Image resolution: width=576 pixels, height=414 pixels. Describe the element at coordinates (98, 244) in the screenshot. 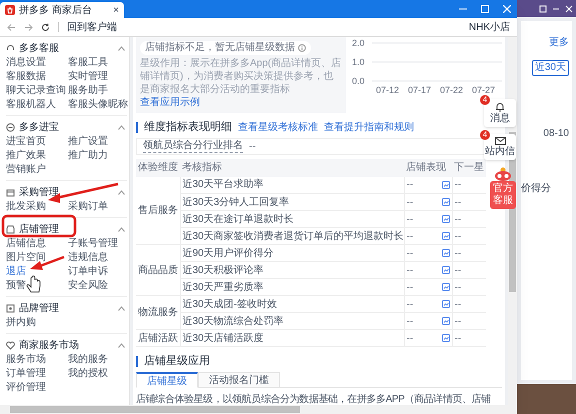

I see `sidebar-item: 子账号管理` at that location.